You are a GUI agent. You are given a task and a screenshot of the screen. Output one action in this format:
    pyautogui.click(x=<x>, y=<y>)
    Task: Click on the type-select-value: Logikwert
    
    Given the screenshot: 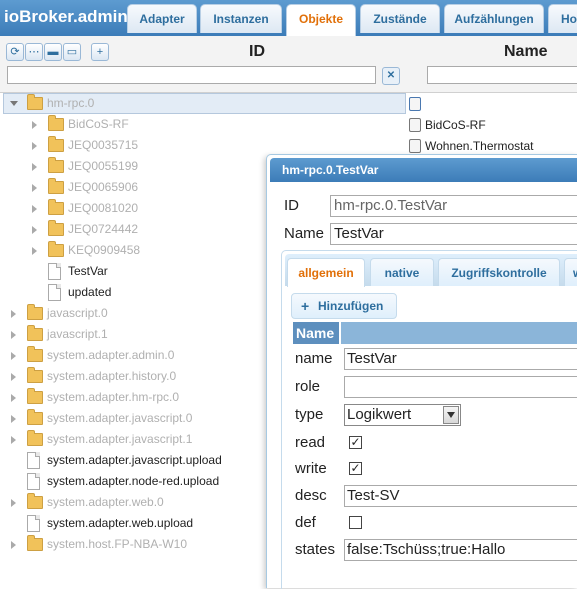 What is the action you would take?
    pyautogui.click(x=379, y=414)
    